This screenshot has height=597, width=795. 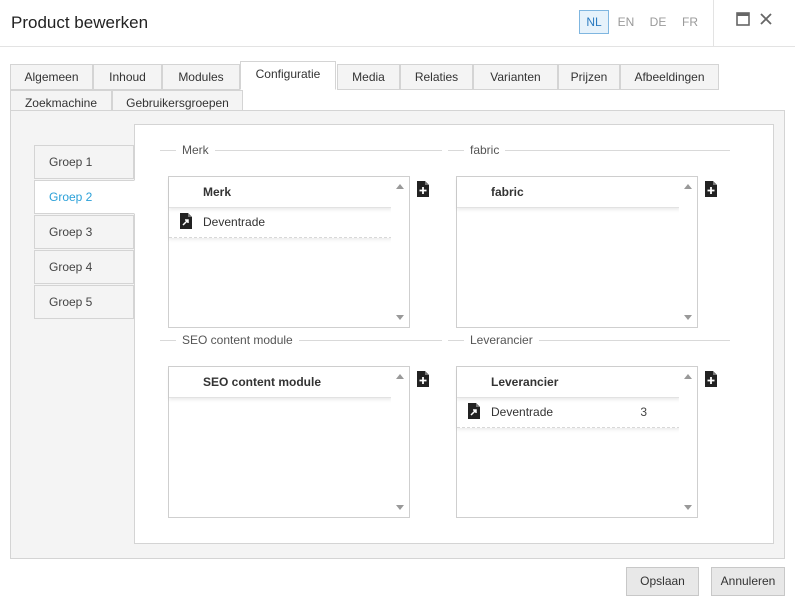 I want to click on titlebar-divider, so click(x=713, y=23).